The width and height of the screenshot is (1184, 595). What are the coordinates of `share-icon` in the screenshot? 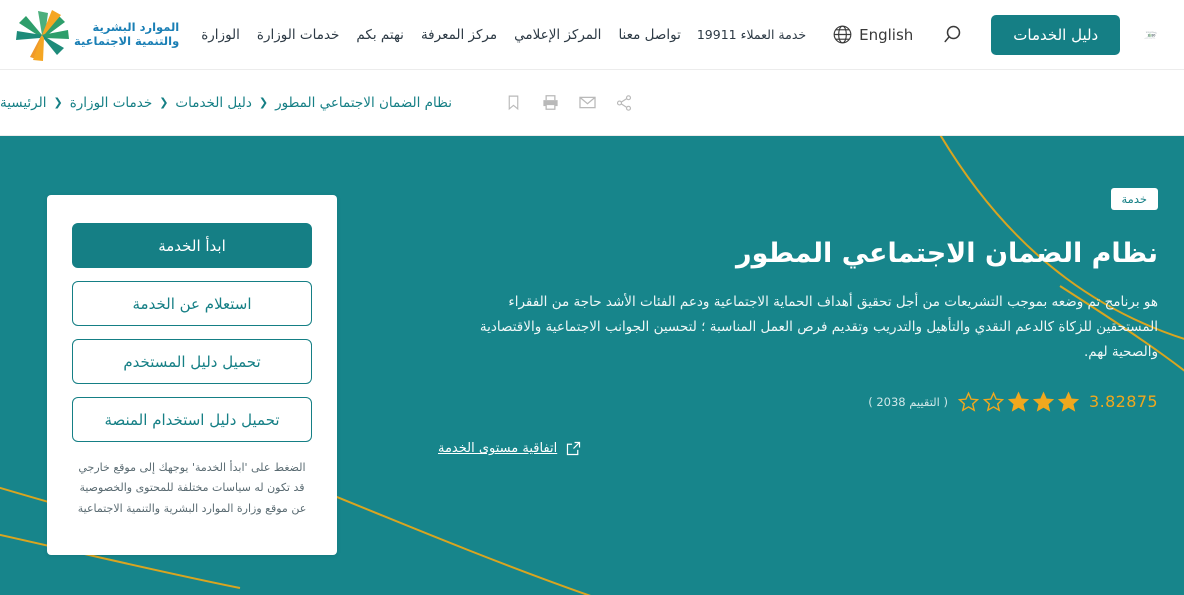 It's located at (624, 103).